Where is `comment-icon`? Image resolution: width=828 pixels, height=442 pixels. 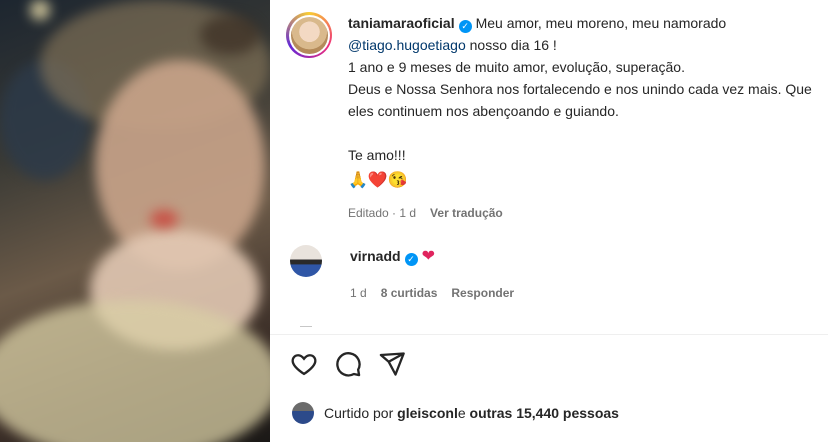 comment-icon is located at coordinates (348, 364).